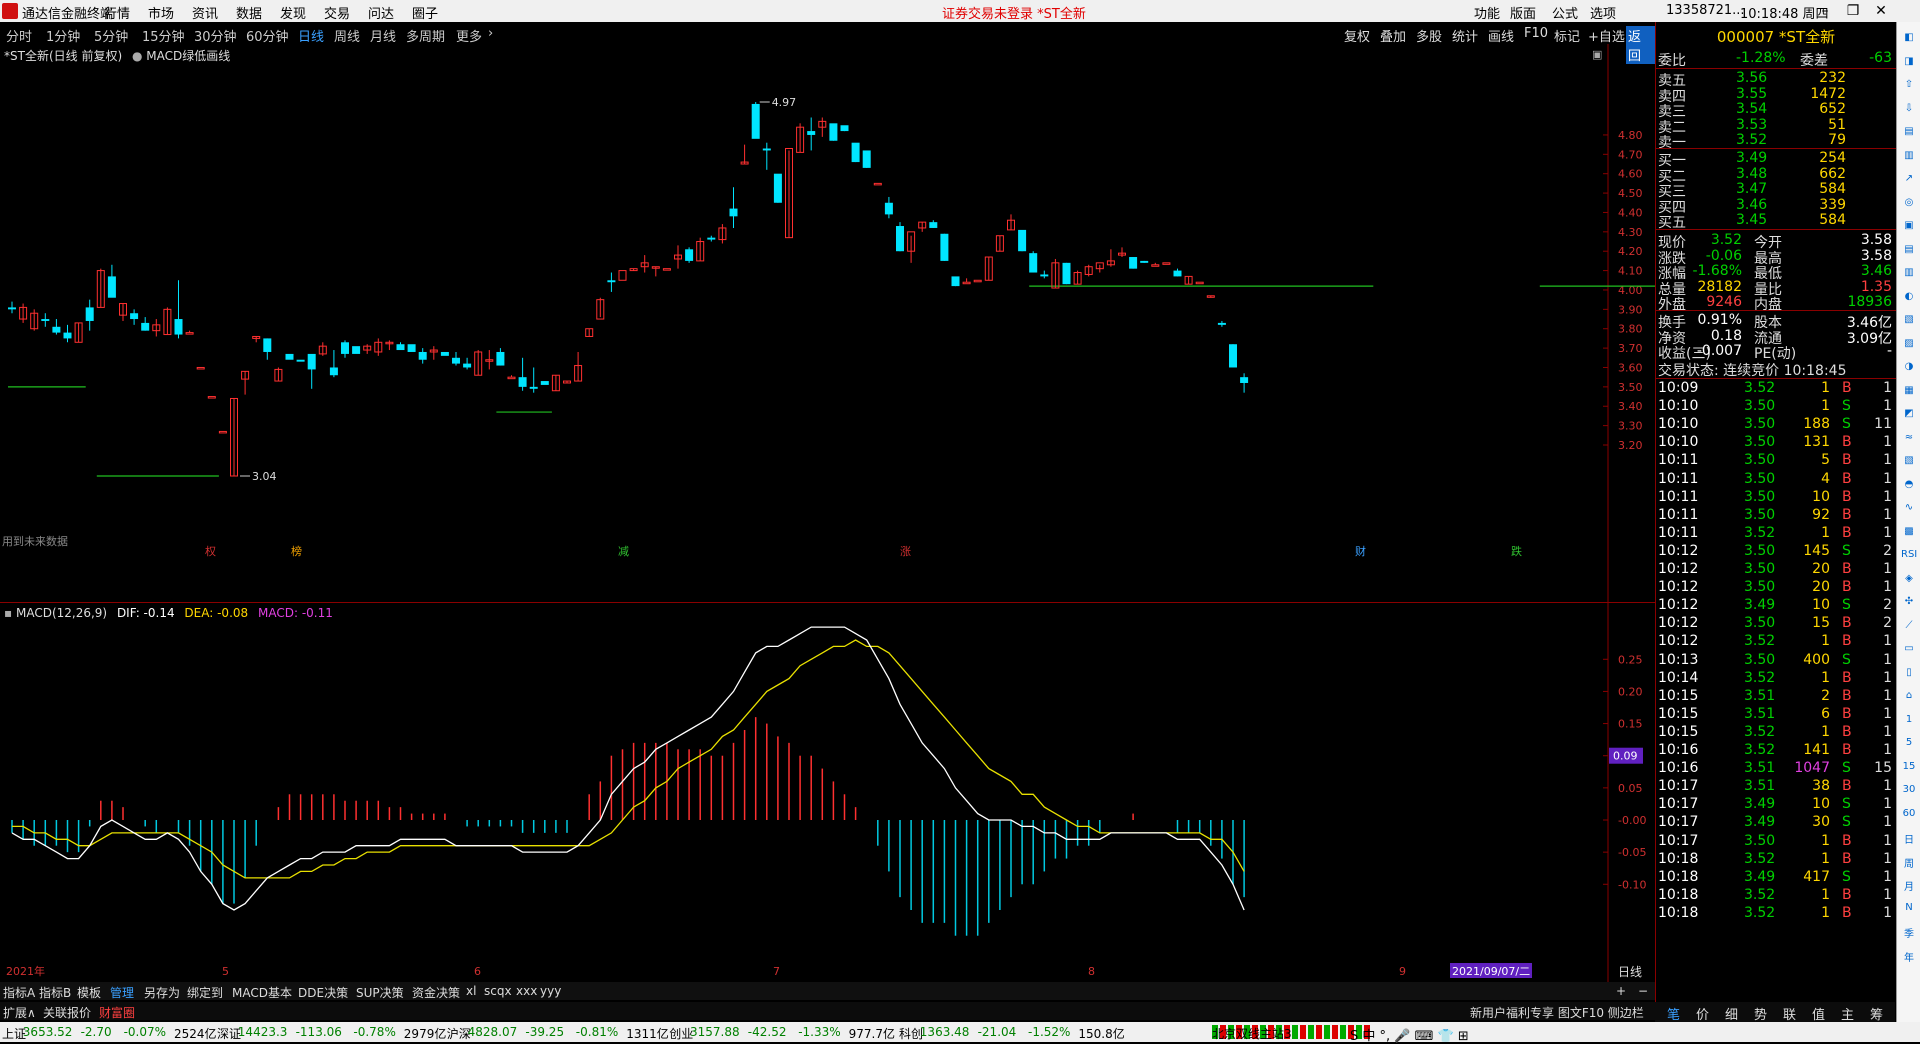 This screenshot has height=1044, width=1920. Describe the element at coordinates (1847, 1013) in the screenshot. I see `quote-tab-6: 主` at that location.